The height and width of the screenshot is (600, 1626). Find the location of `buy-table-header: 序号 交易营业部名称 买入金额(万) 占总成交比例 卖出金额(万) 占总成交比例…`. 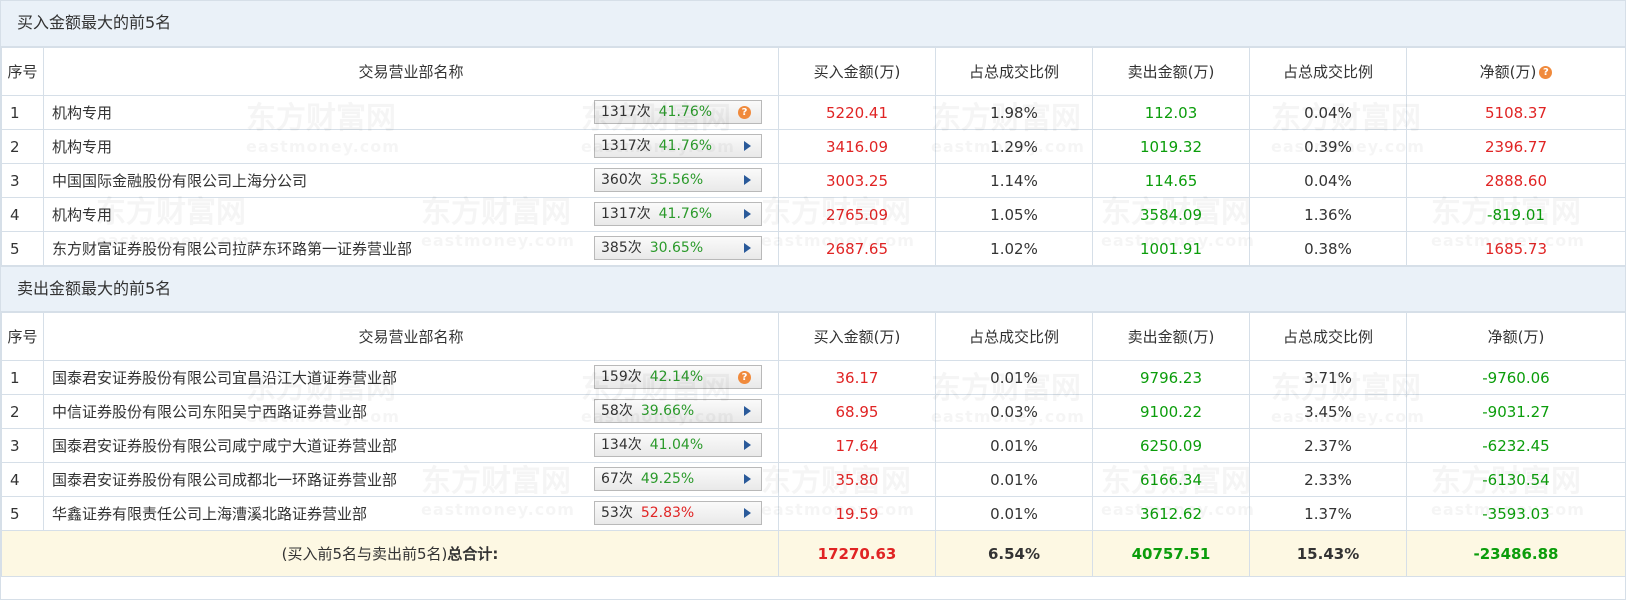

buy-table-header: 序号 交易营业部名称 买入金额(万) 占总成交比例 卖出金额(万) 占总成交比例… is located at coordinates (813, 71).